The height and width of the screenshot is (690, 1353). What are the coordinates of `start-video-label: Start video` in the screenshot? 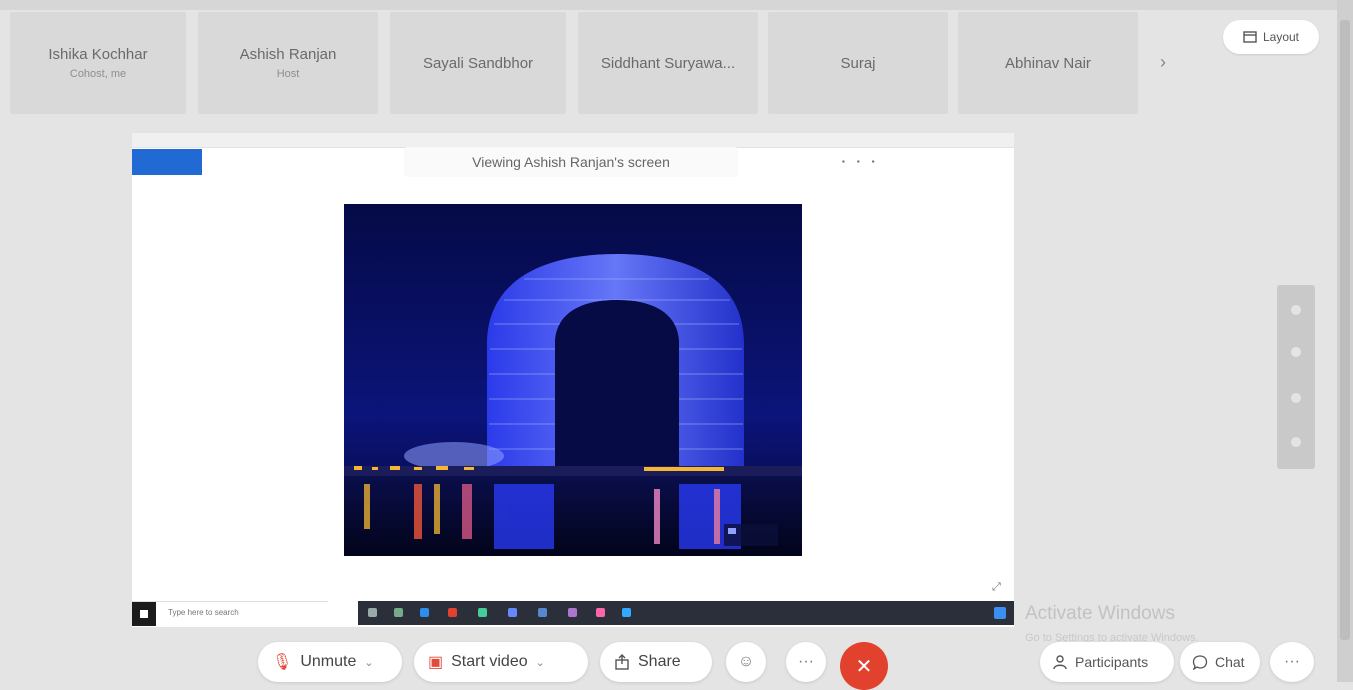 It's located at (489, 661).